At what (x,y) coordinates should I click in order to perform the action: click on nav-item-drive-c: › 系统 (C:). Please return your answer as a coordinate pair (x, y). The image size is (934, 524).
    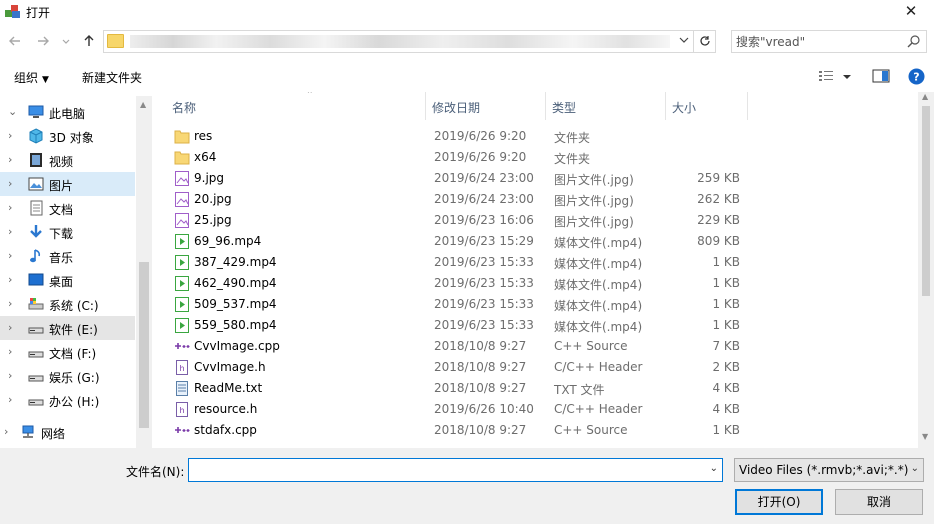
    Looking at the image, I should click on (67, 304).